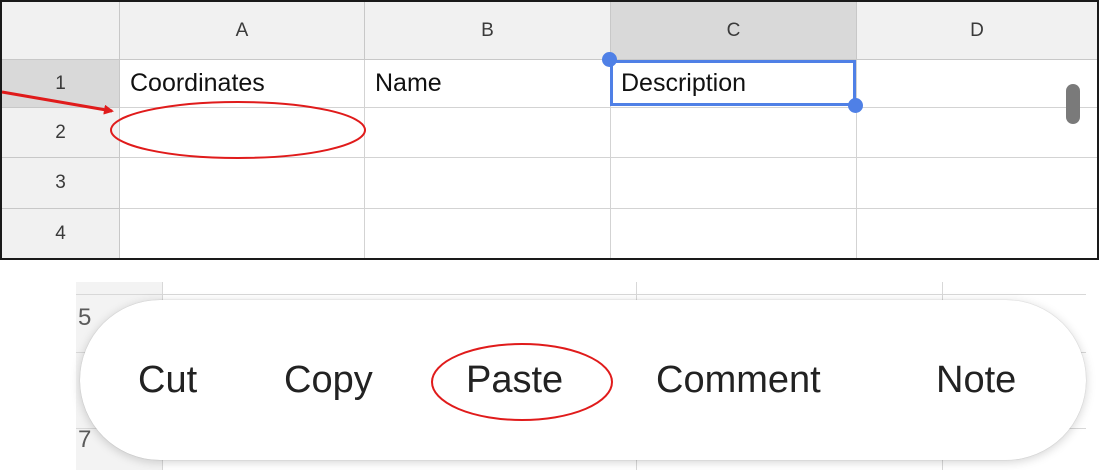 The image size is (1099, 470). What do you see at coordinates (328, 380) in the screenshot?
I see `menu-item-copy: Copy` at bounding box center [328, 380].